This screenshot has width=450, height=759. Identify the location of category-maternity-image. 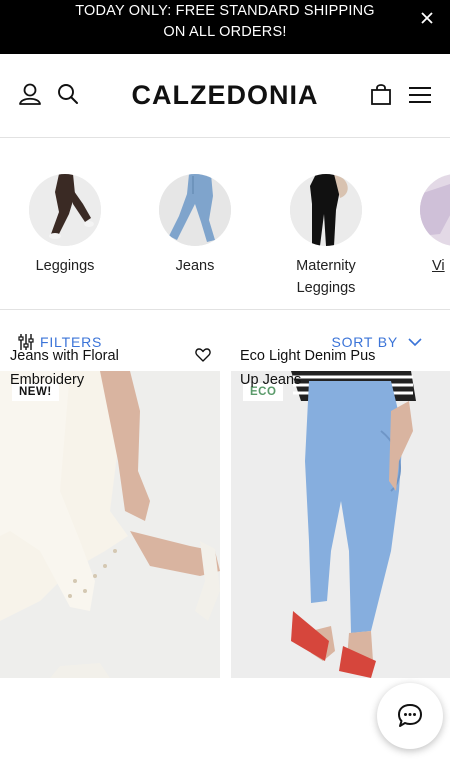
(326, 210).